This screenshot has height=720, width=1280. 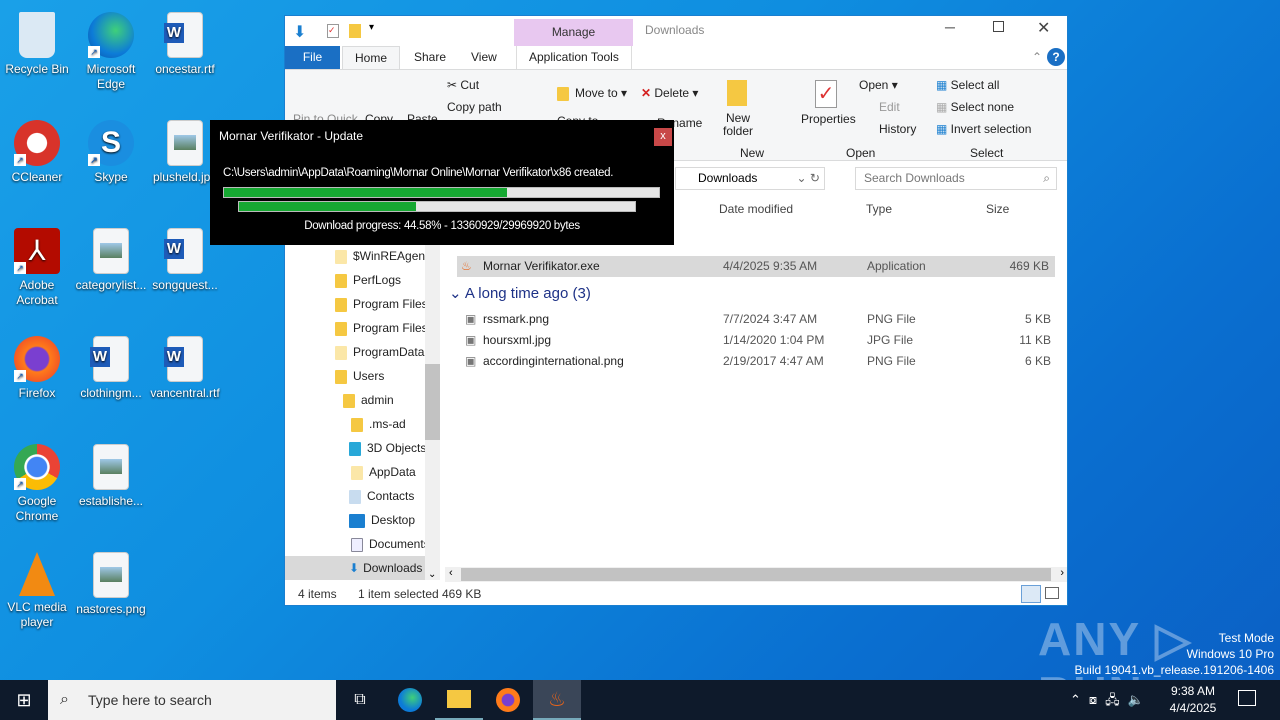 What do you see at coordinates (150, 700) in the screenshot?
I see `search-placeholder: Type here to search` at bounding box center [150, 700].